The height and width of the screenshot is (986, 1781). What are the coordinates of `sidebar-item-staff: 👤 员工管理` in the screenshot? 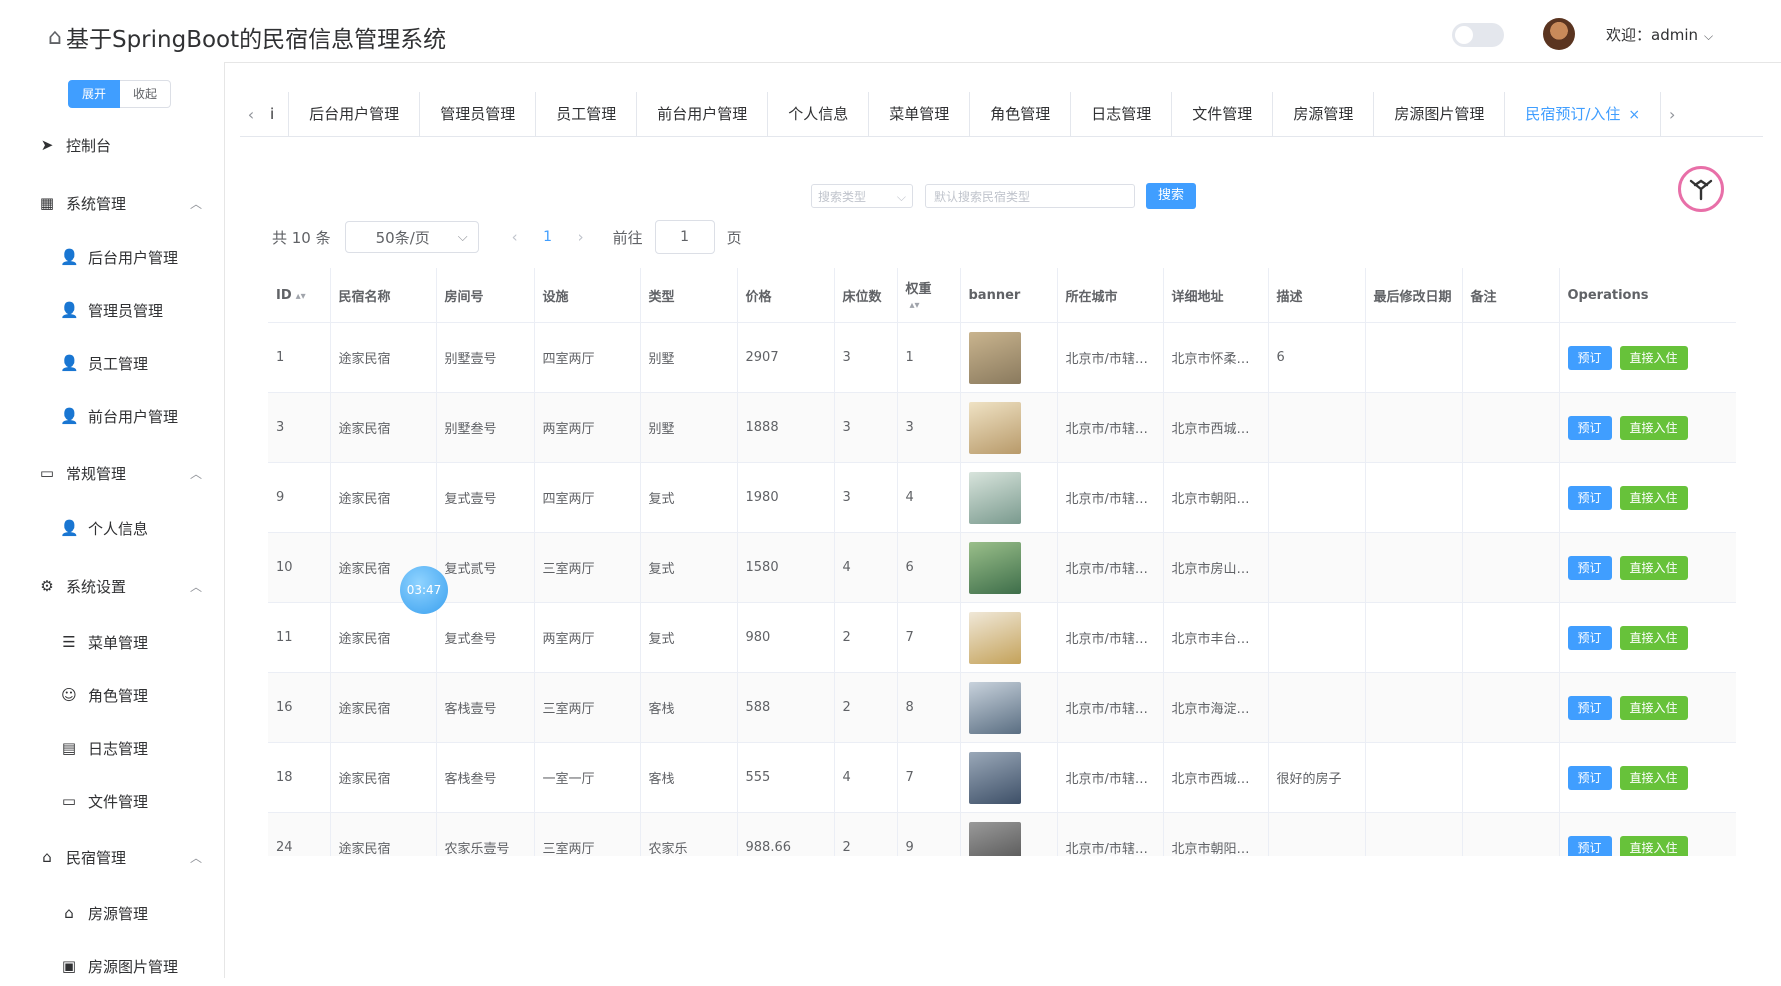 It's located at (112, 363).